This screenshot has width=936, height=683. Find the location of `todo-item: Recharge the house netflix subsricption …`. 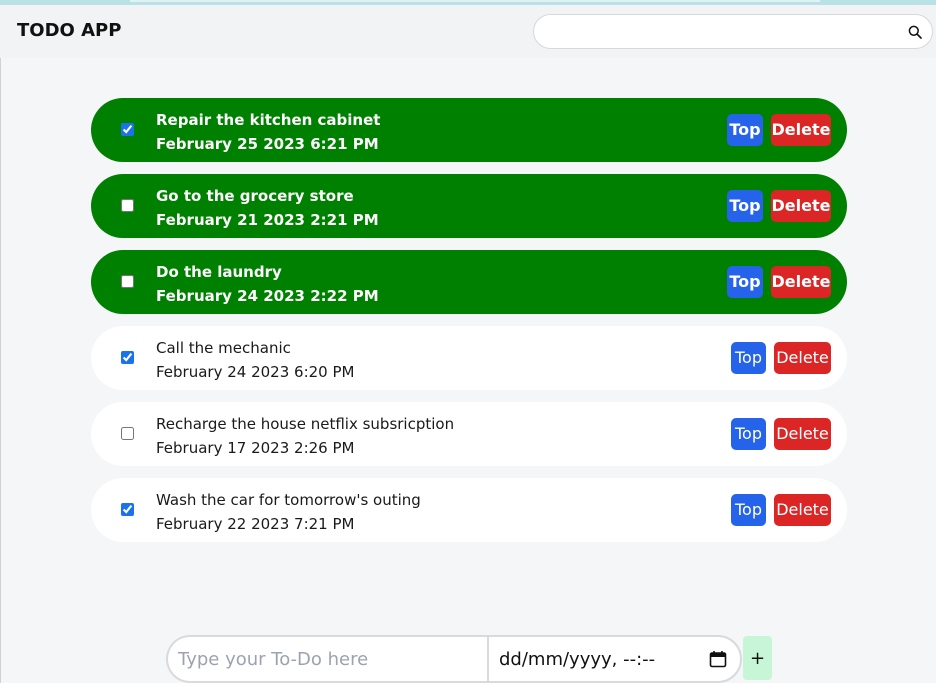

todo-item: Recharge the house netflix subsricption … is located at coordinates (469, 434).